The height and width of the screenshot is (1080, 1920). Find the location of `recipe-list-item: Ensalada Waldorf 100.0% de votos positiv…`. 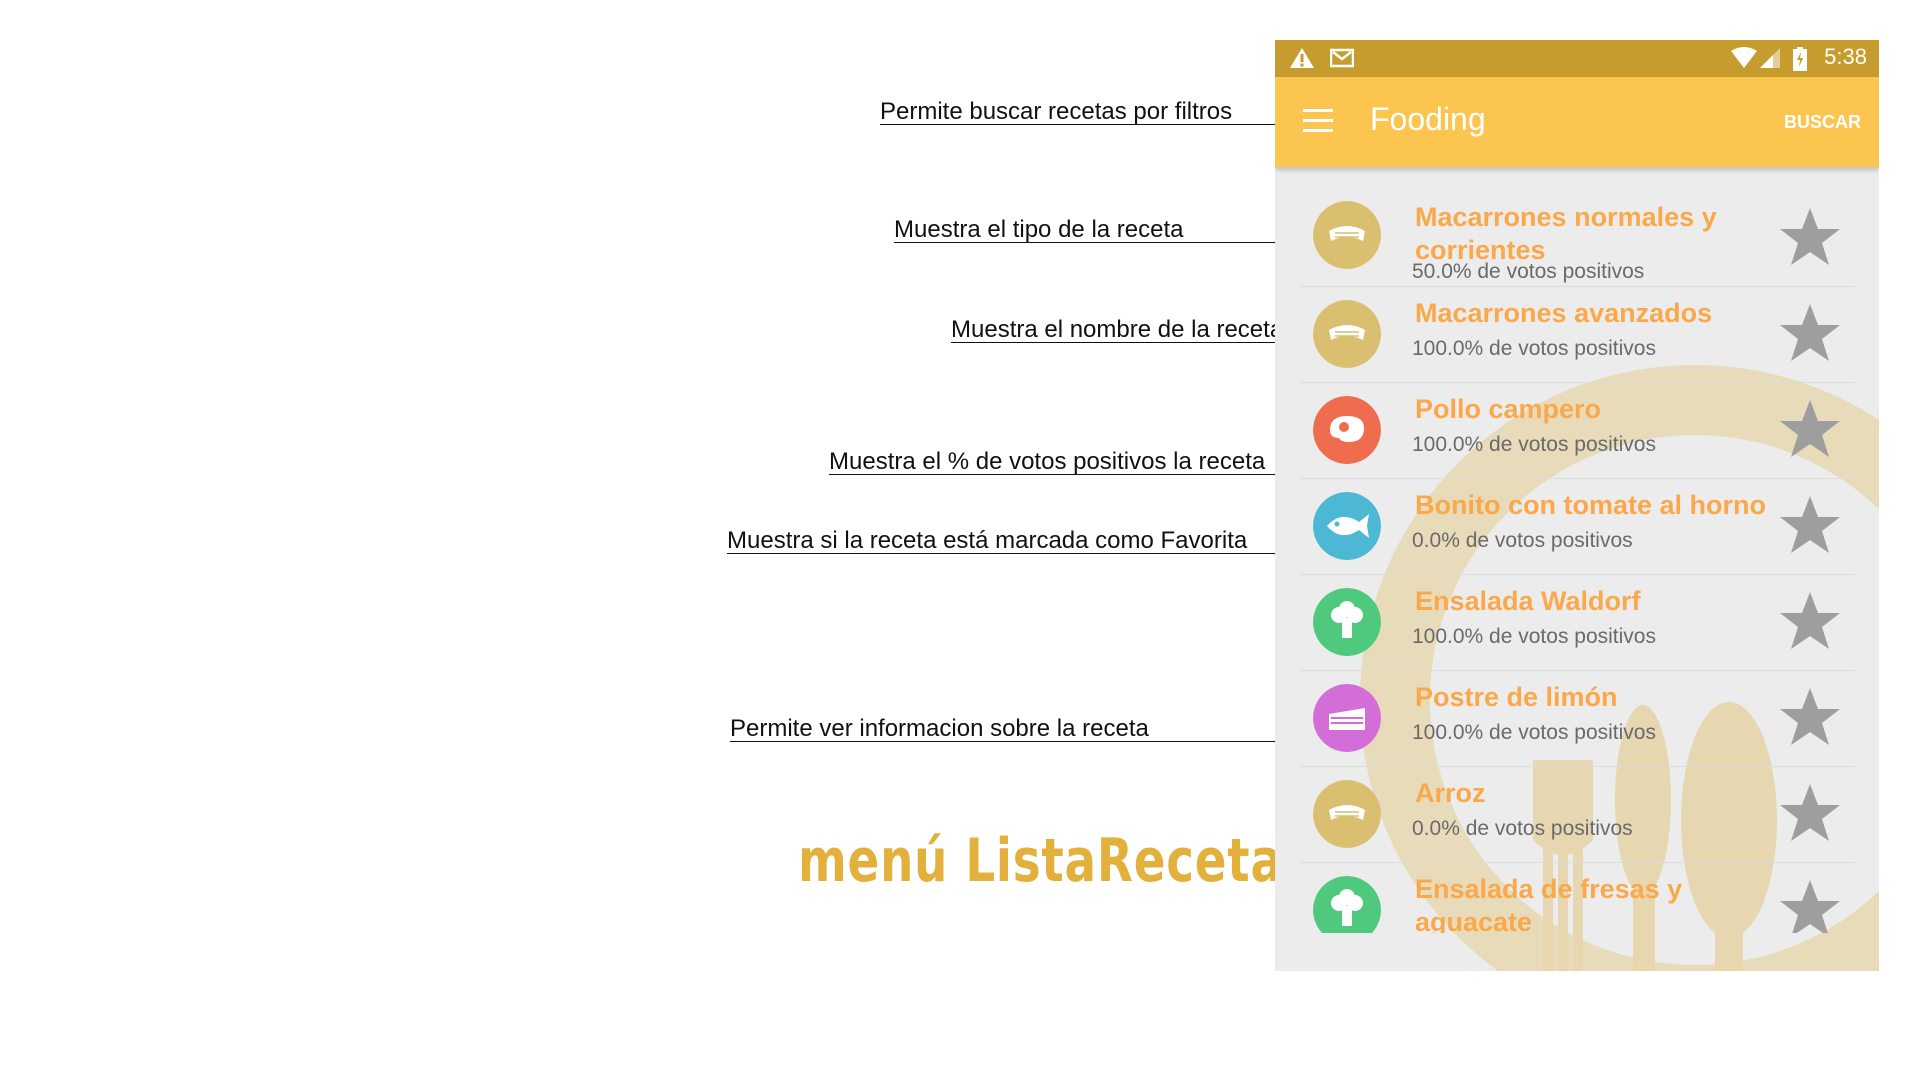

recipe-list-item: Ensalada Waldorf 100.0% de votos positiv… is located at coordinates (1577, 623).